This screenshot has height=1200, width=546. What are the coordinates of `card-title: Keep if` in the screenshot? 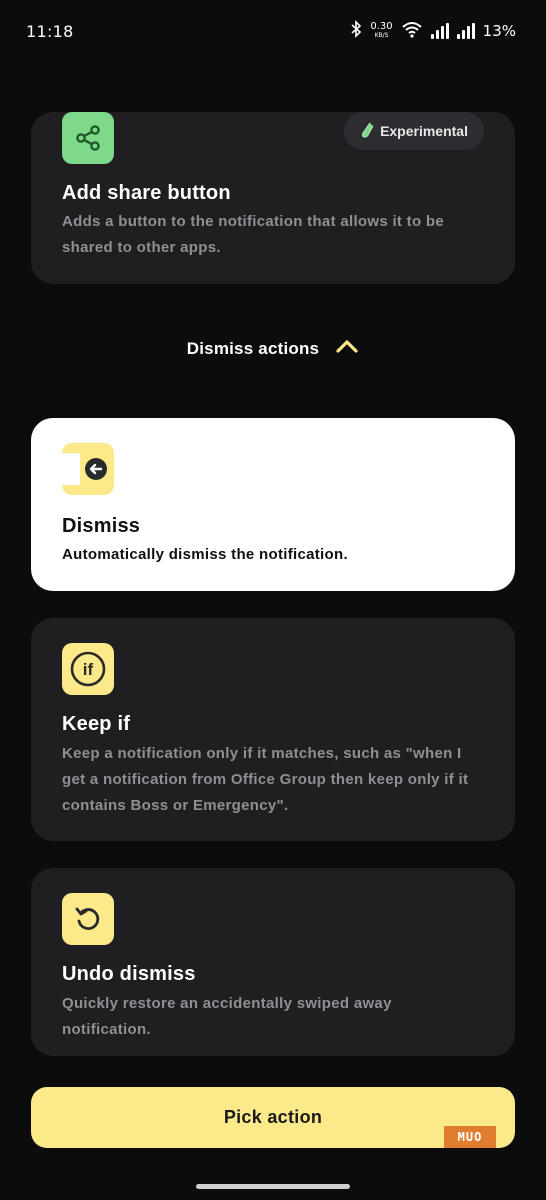 It's located at (96, 724).